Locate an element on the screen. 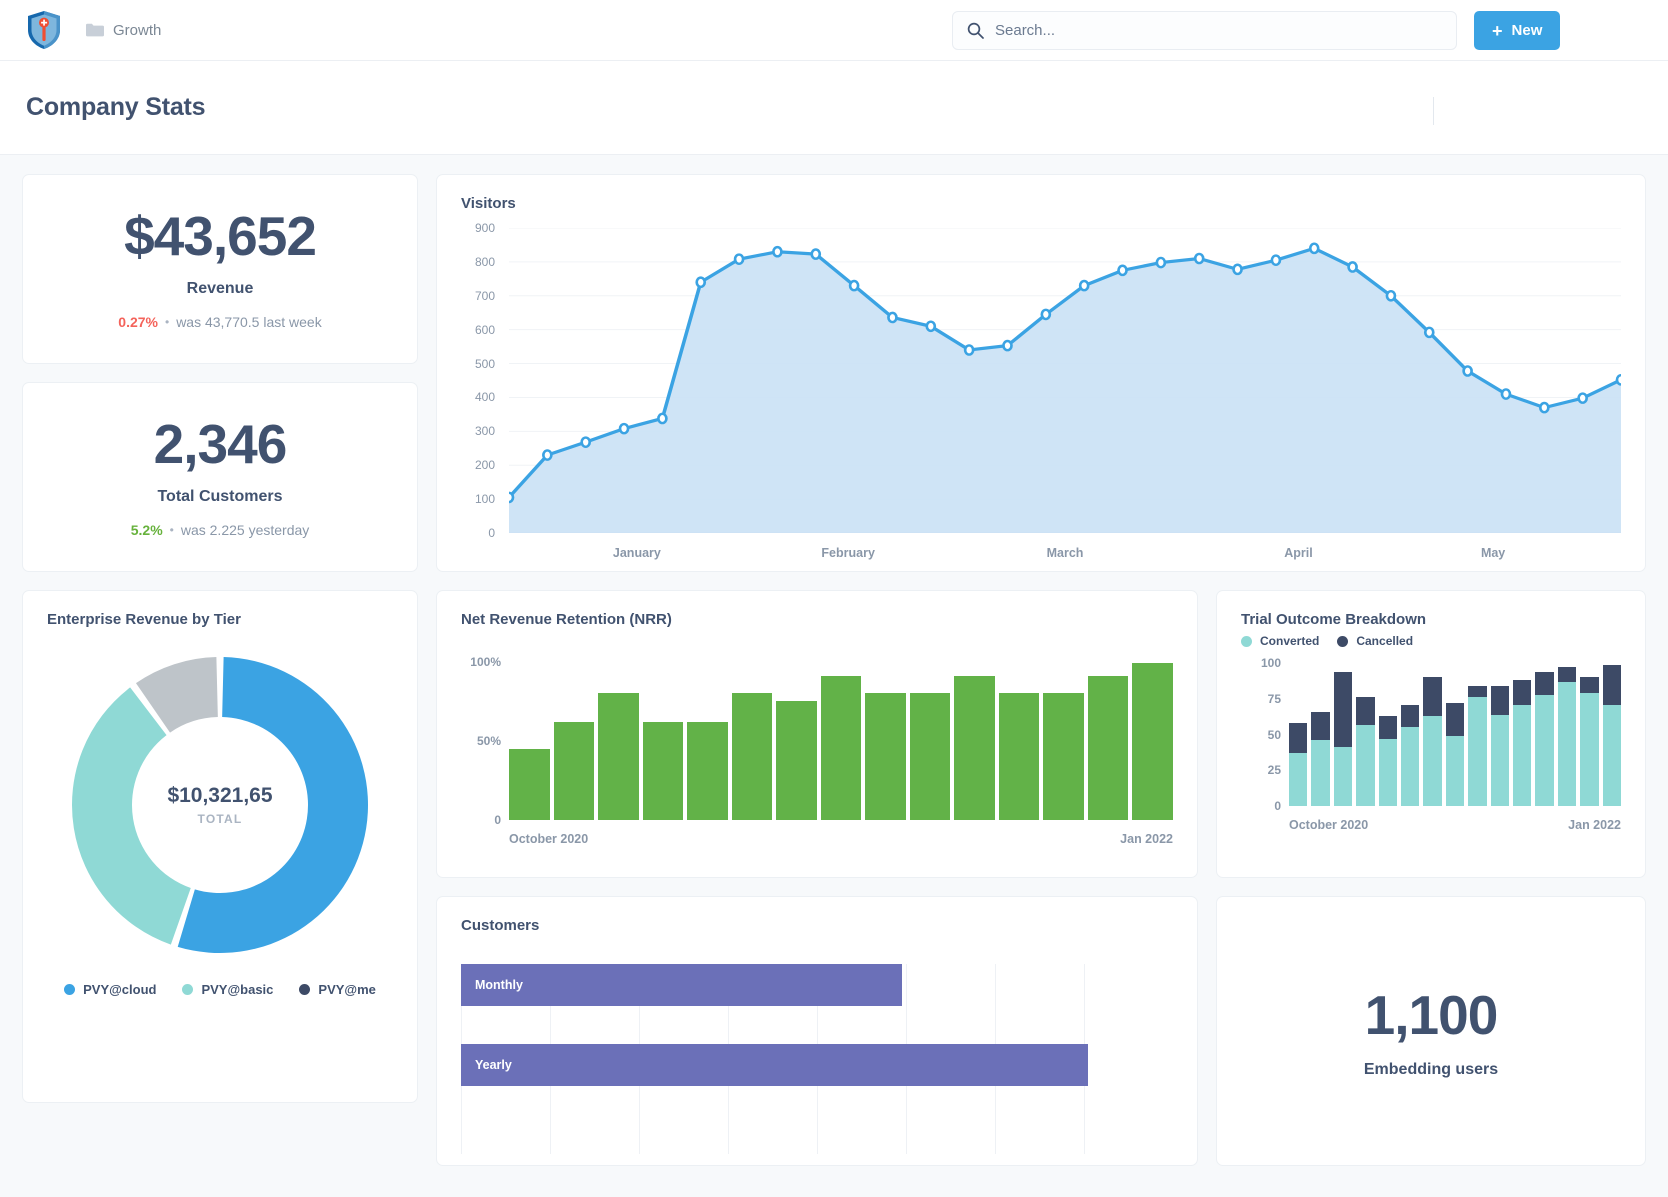 This screenshot has width=1668, height=1197. x-tick-label: March is located at coordinates (1065, 553).